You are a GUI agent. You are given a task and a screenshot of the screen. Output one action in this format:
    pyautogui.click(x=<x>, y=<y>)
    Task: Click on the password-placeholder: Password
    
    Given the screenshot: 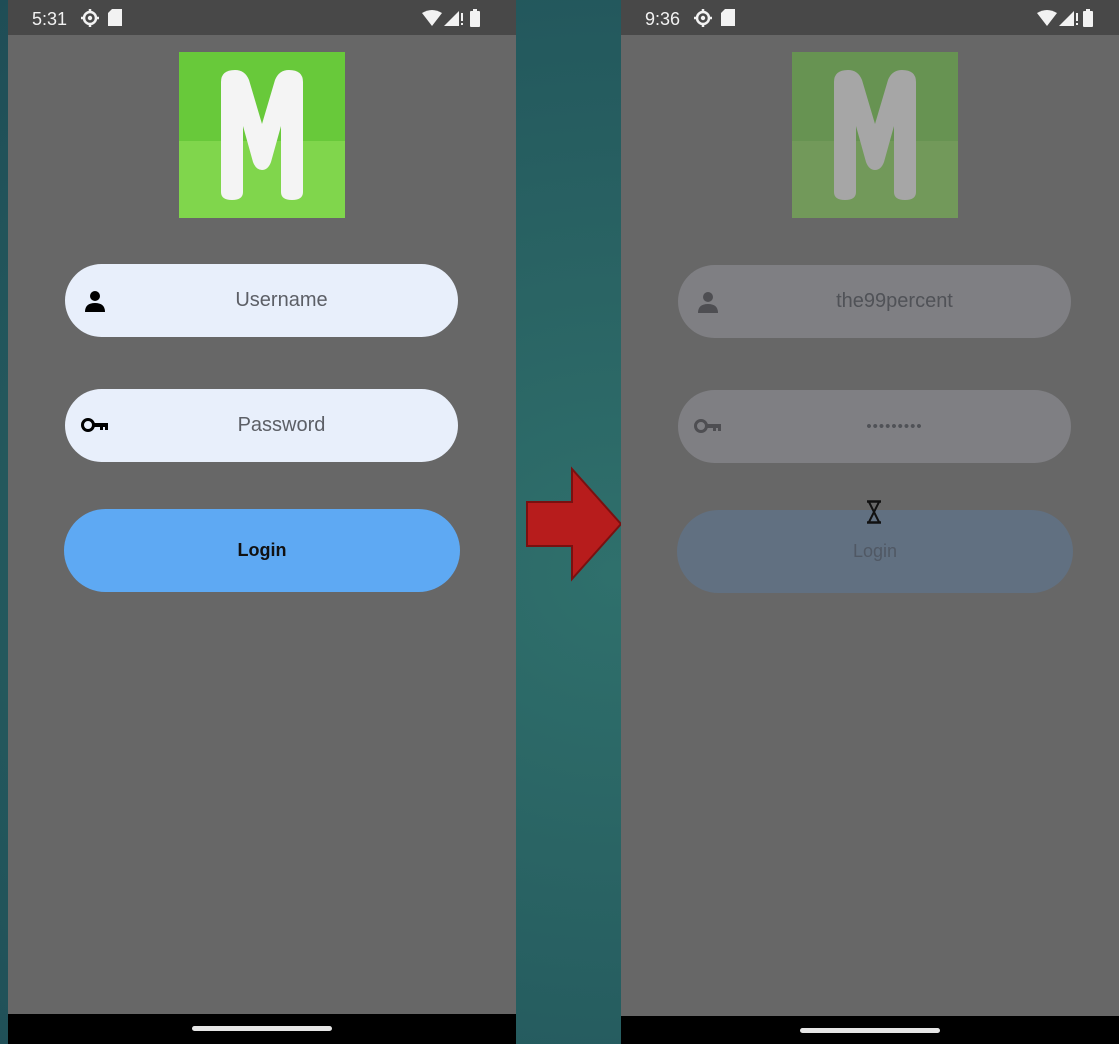 What is the action you would take?
    pyautogui.click(x=281, y=425)
    